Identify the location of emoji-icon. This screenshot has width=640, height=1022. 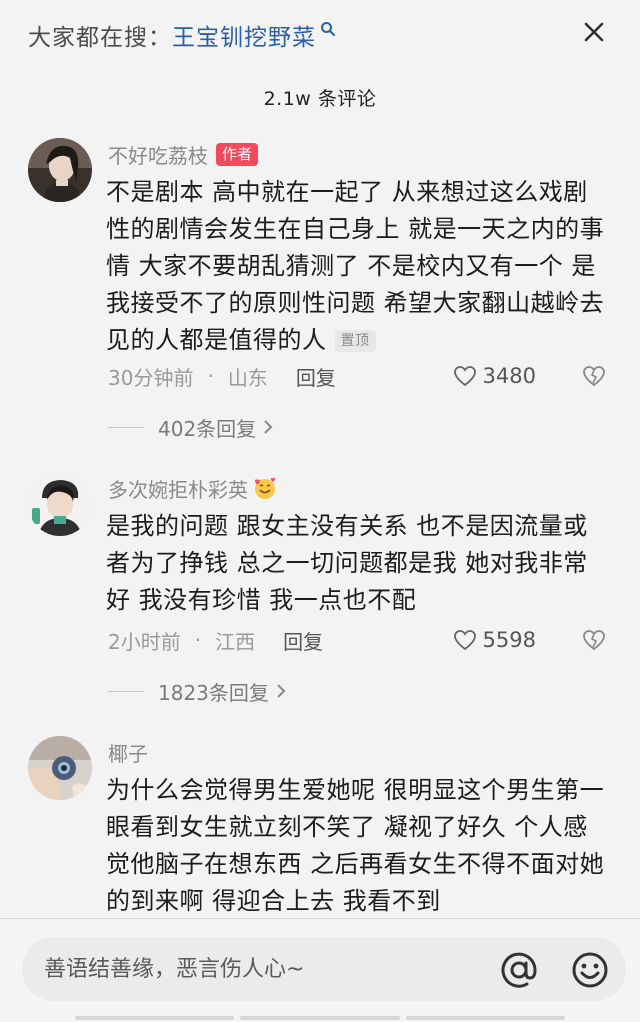
(590, 970).